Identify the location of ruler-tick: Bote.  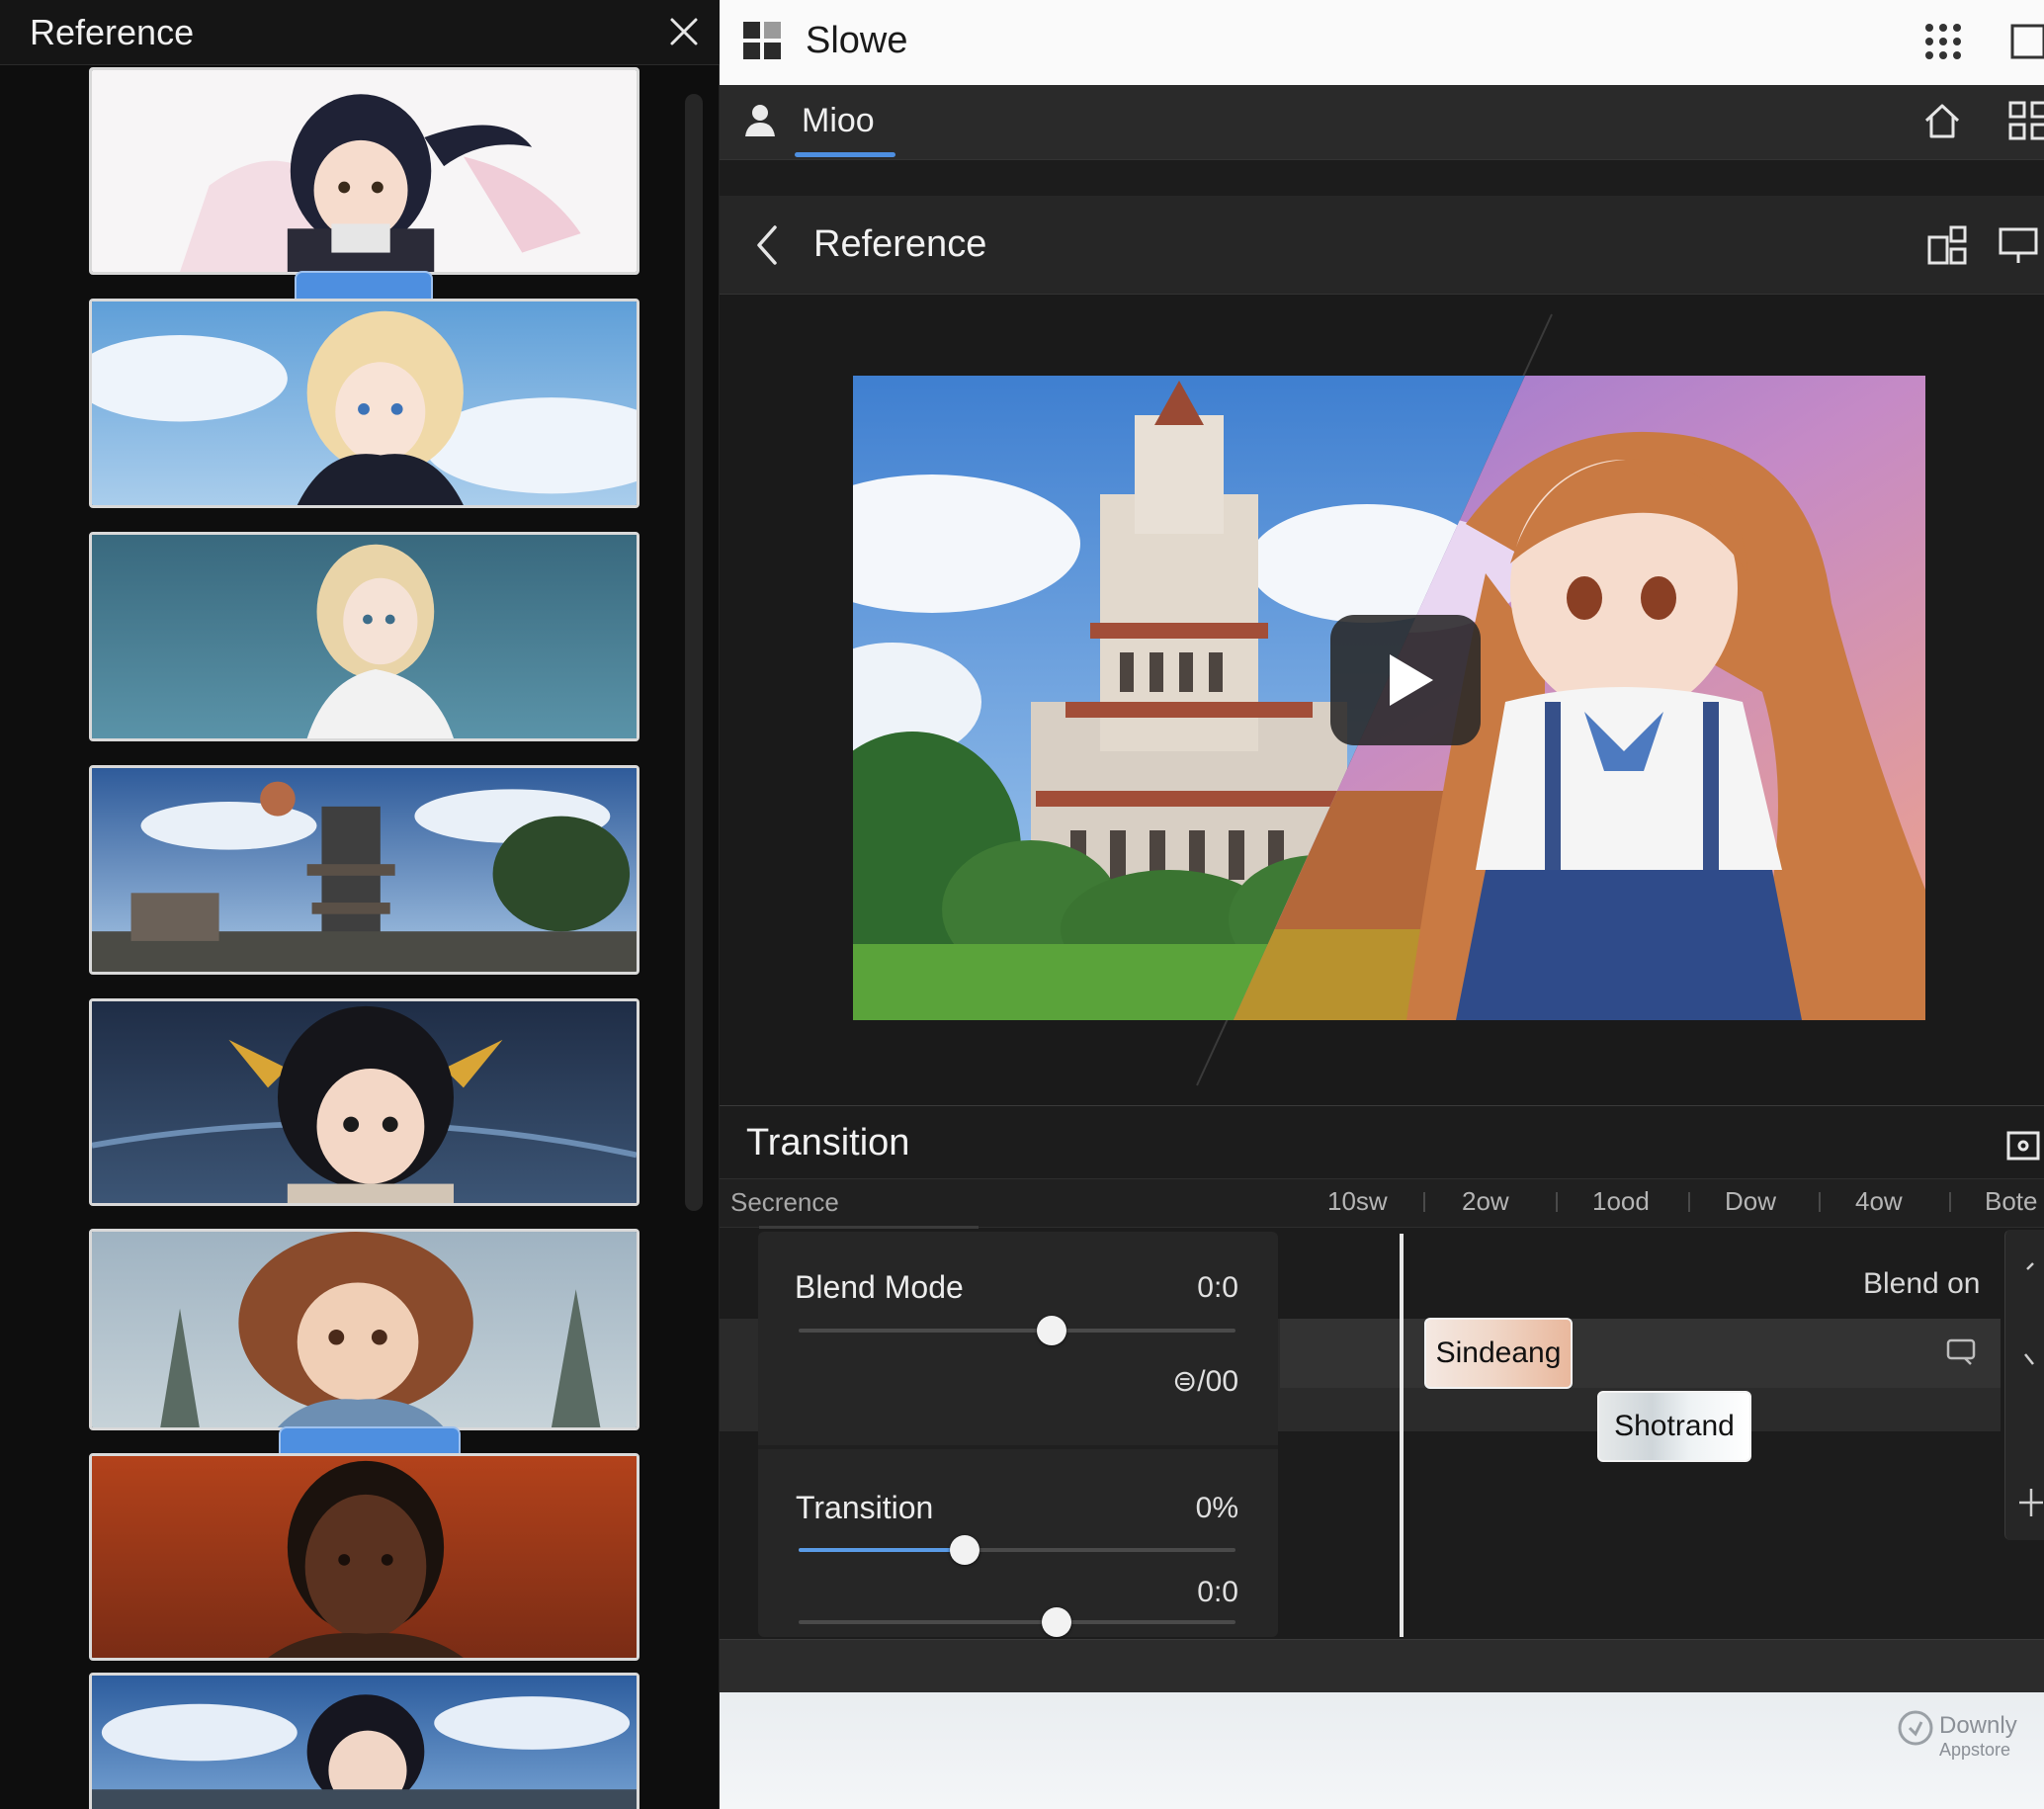
(2012, 1201).